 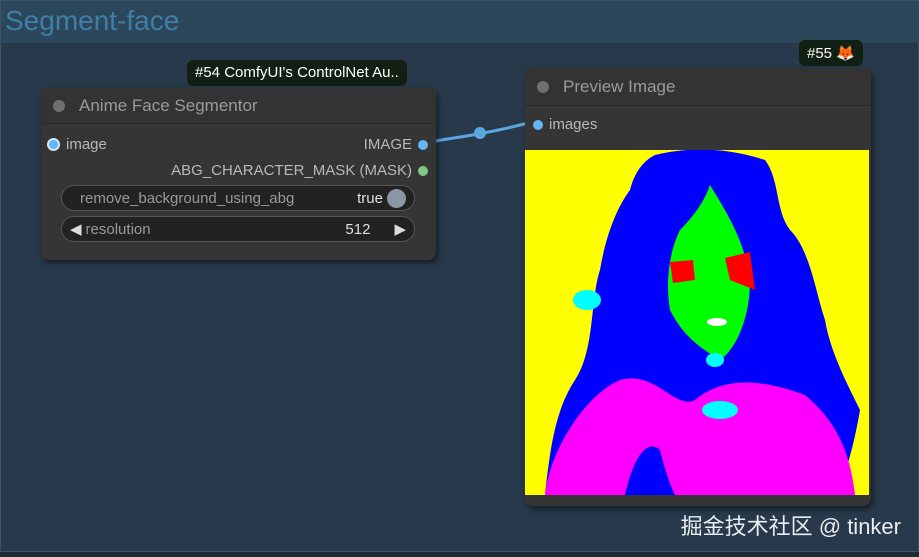 What do you see at coordinates (297, 73) in the screenshot?
I see `node-54-badge: #54 ComfyUI's ControlNet Au..` at bounding box center [297, 73].